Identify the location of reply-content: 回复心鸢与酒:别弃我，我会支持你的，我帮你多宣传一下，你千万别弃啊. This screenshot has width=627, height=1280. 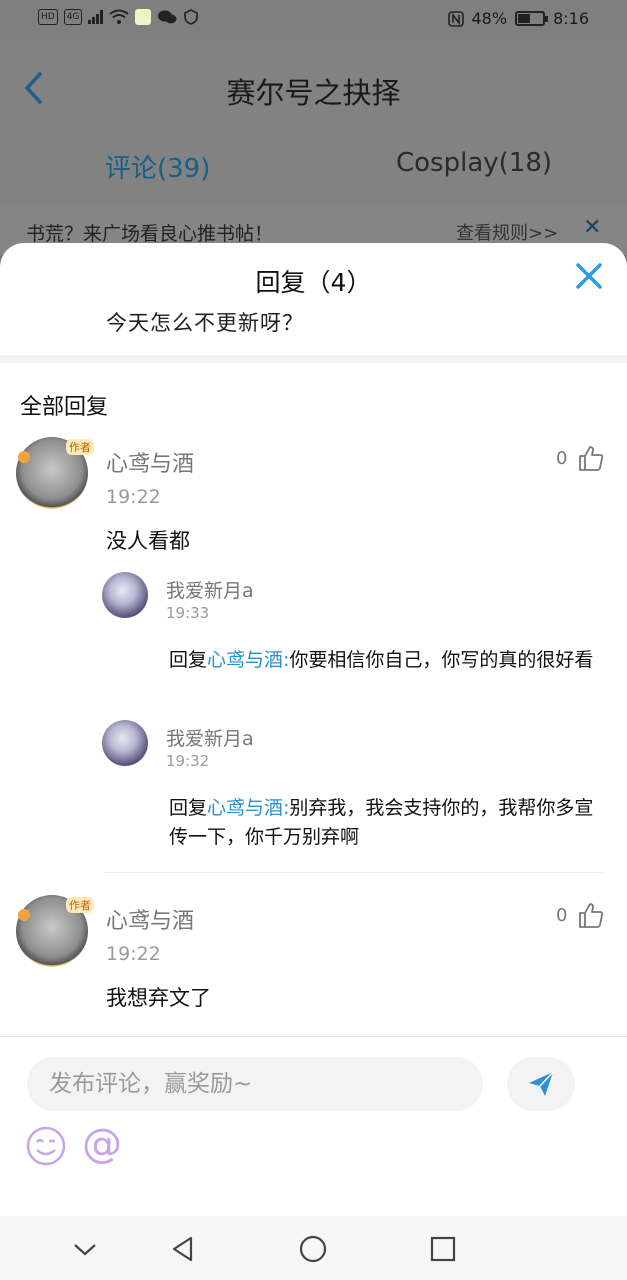
(384, 823).